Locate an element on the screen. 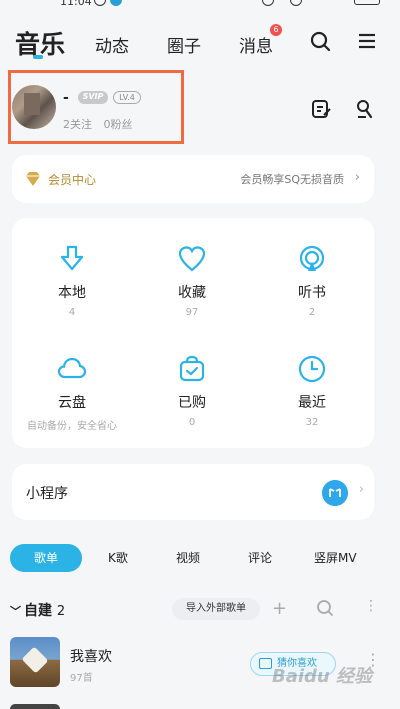  grid-item-count: 0 is located at coordinates (192, 422).